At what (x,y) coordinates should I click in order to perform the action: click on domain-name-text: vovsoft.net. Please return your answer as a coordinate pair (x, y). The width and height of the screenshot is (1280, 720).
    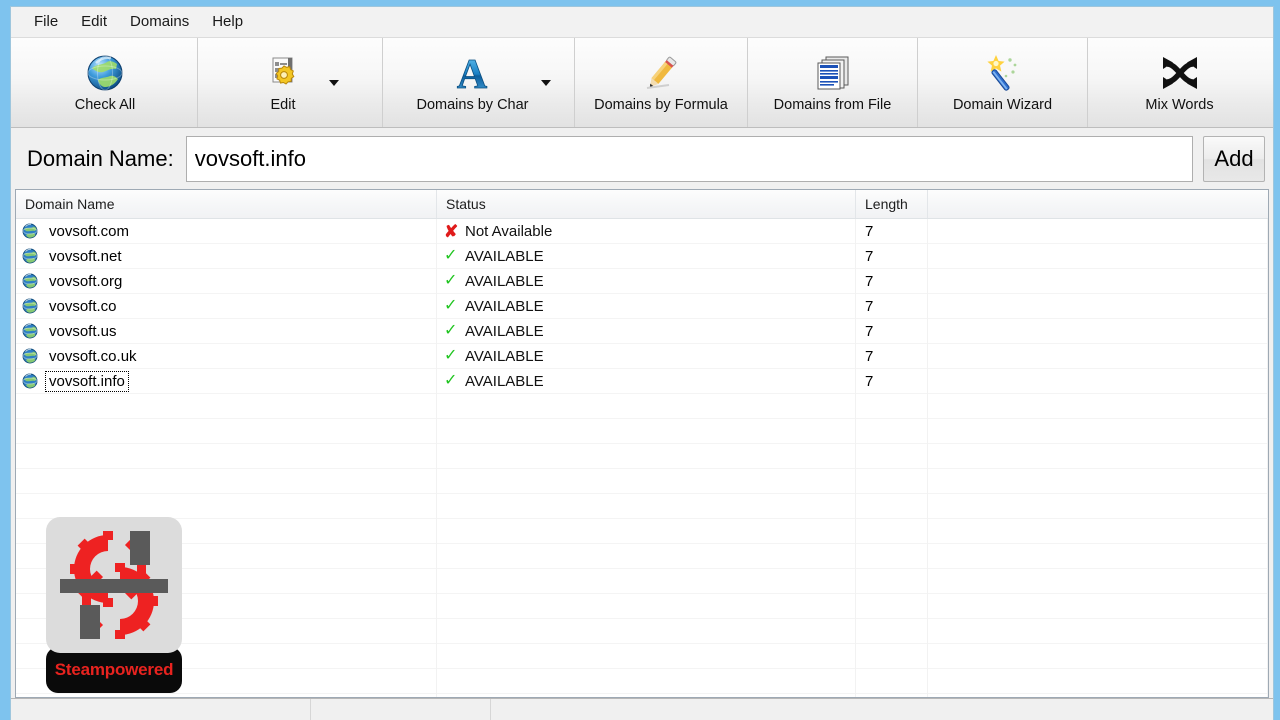
    Looking at the image, I should click on (85, 256).